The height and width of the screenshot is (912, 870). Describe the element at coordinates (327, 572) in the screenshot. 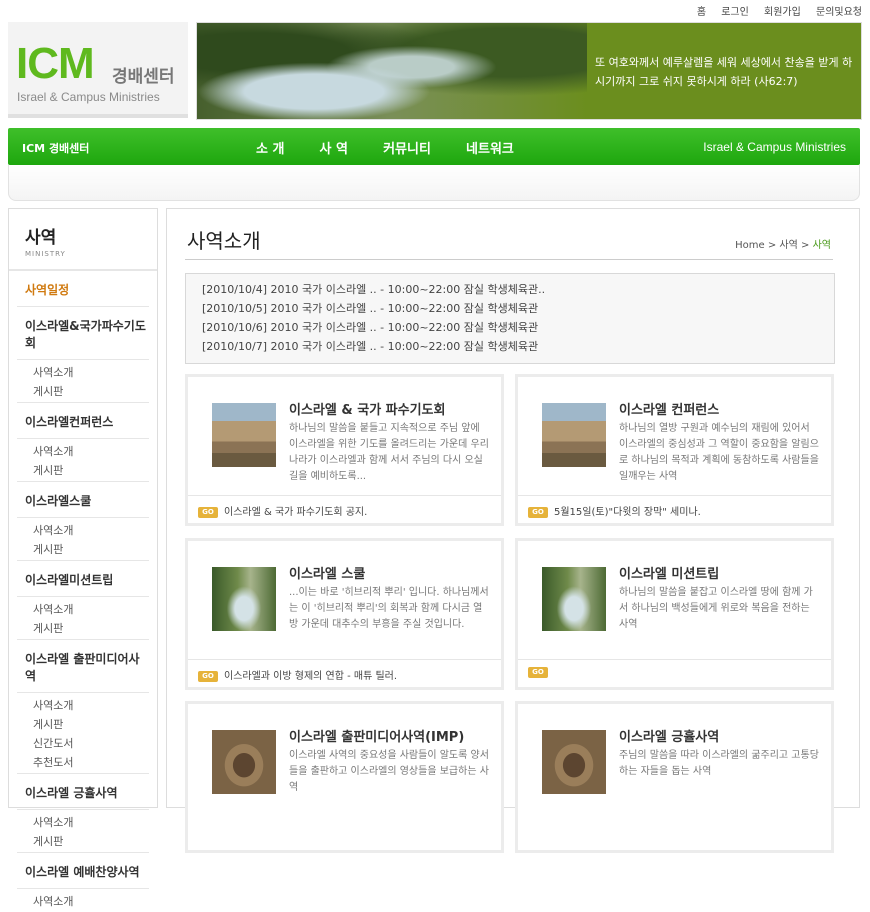

I see `card-title: 이스라엘 스쿨` at that location.